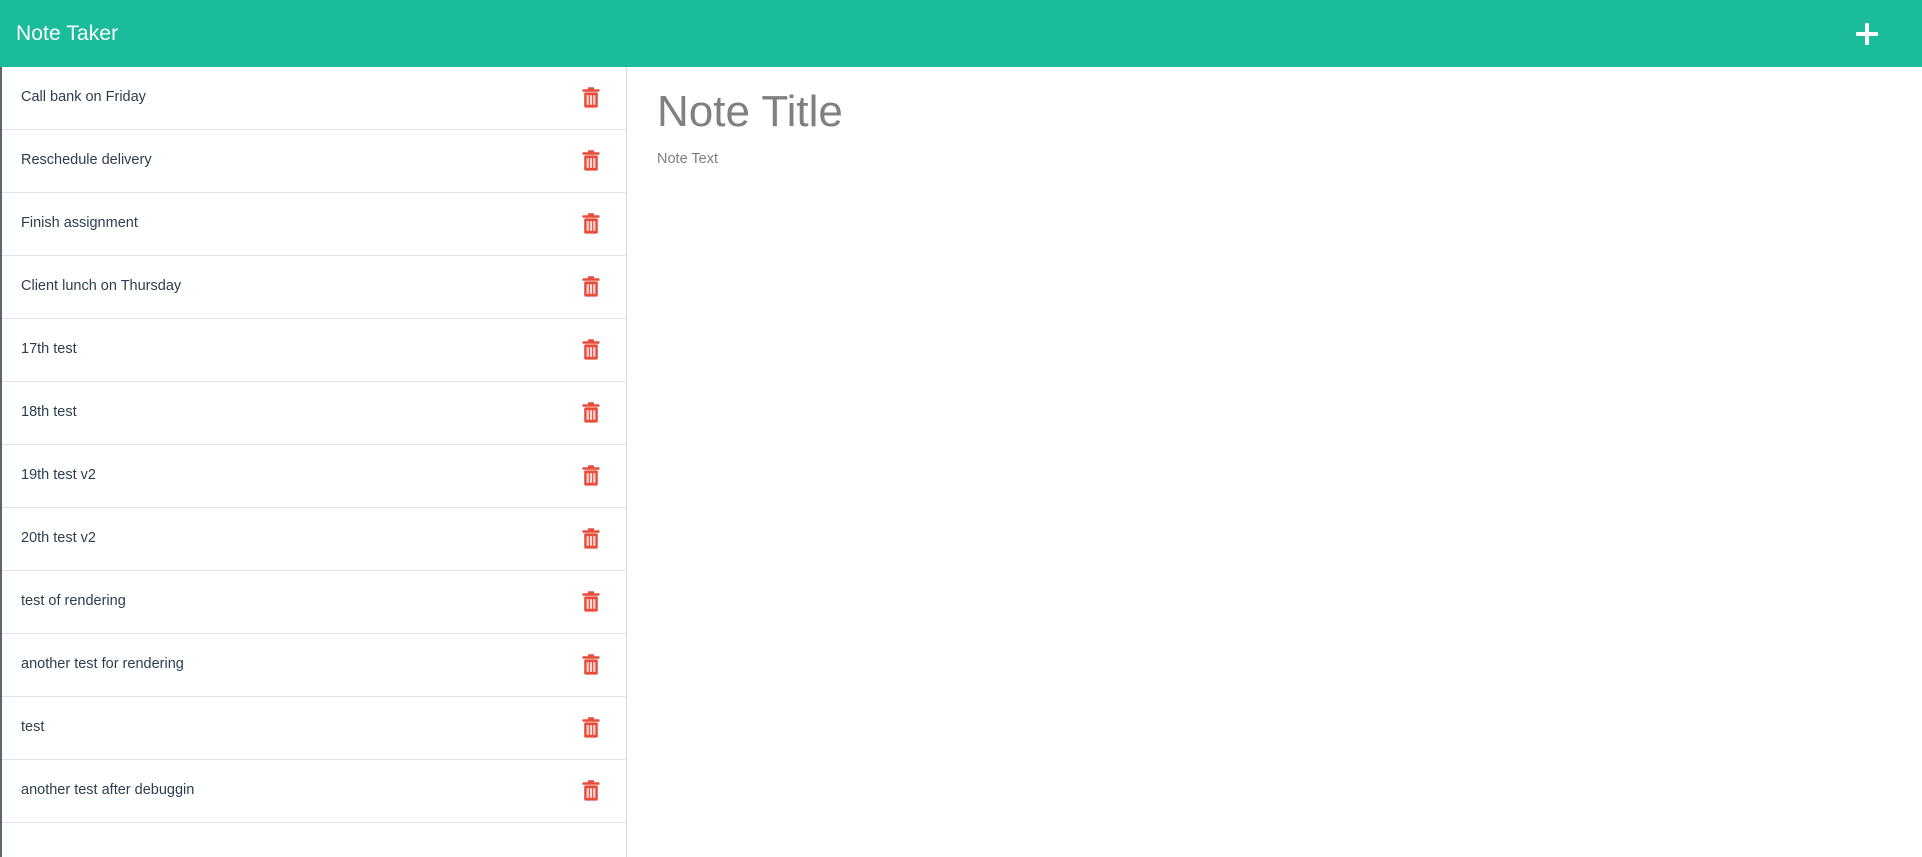 The height and width of the screenshot is (857, 1922). Describe the element at coordinates (33, 727) in the screenshot. I see `note-list-item-label: test` at that location.